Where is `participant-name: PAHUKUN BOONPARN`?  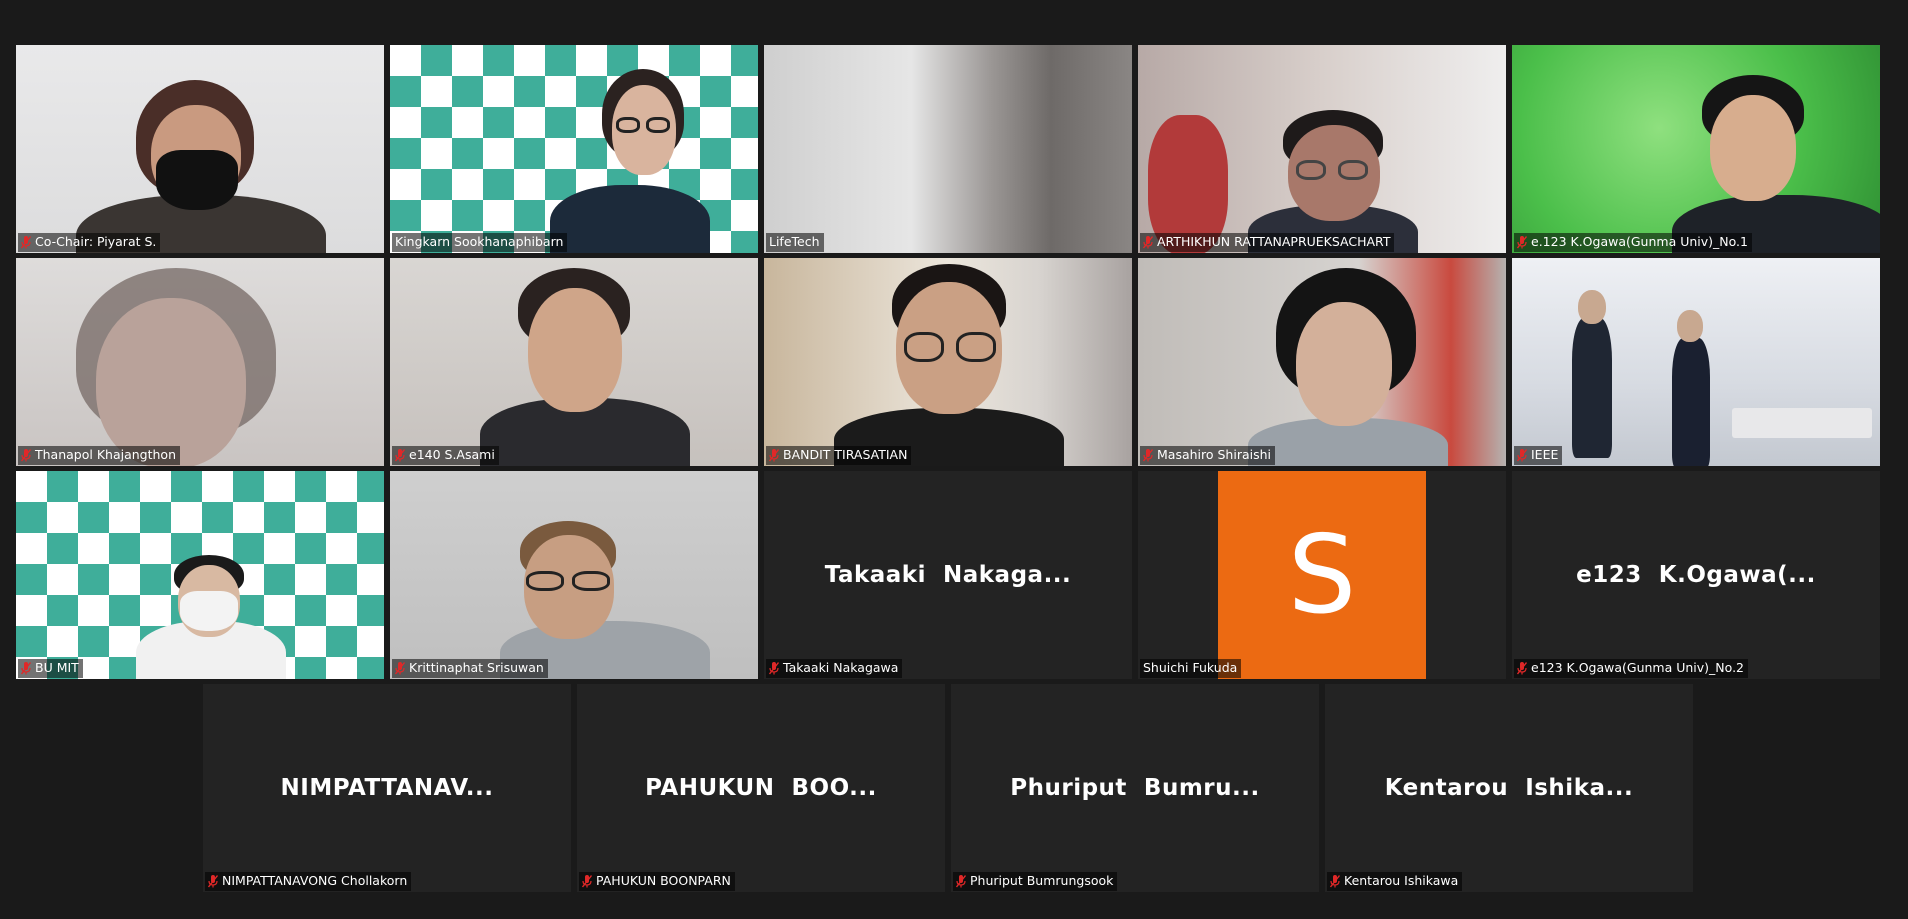
participant-name: PAHUKUN BOONPARN is located at coordinates (663, 880).